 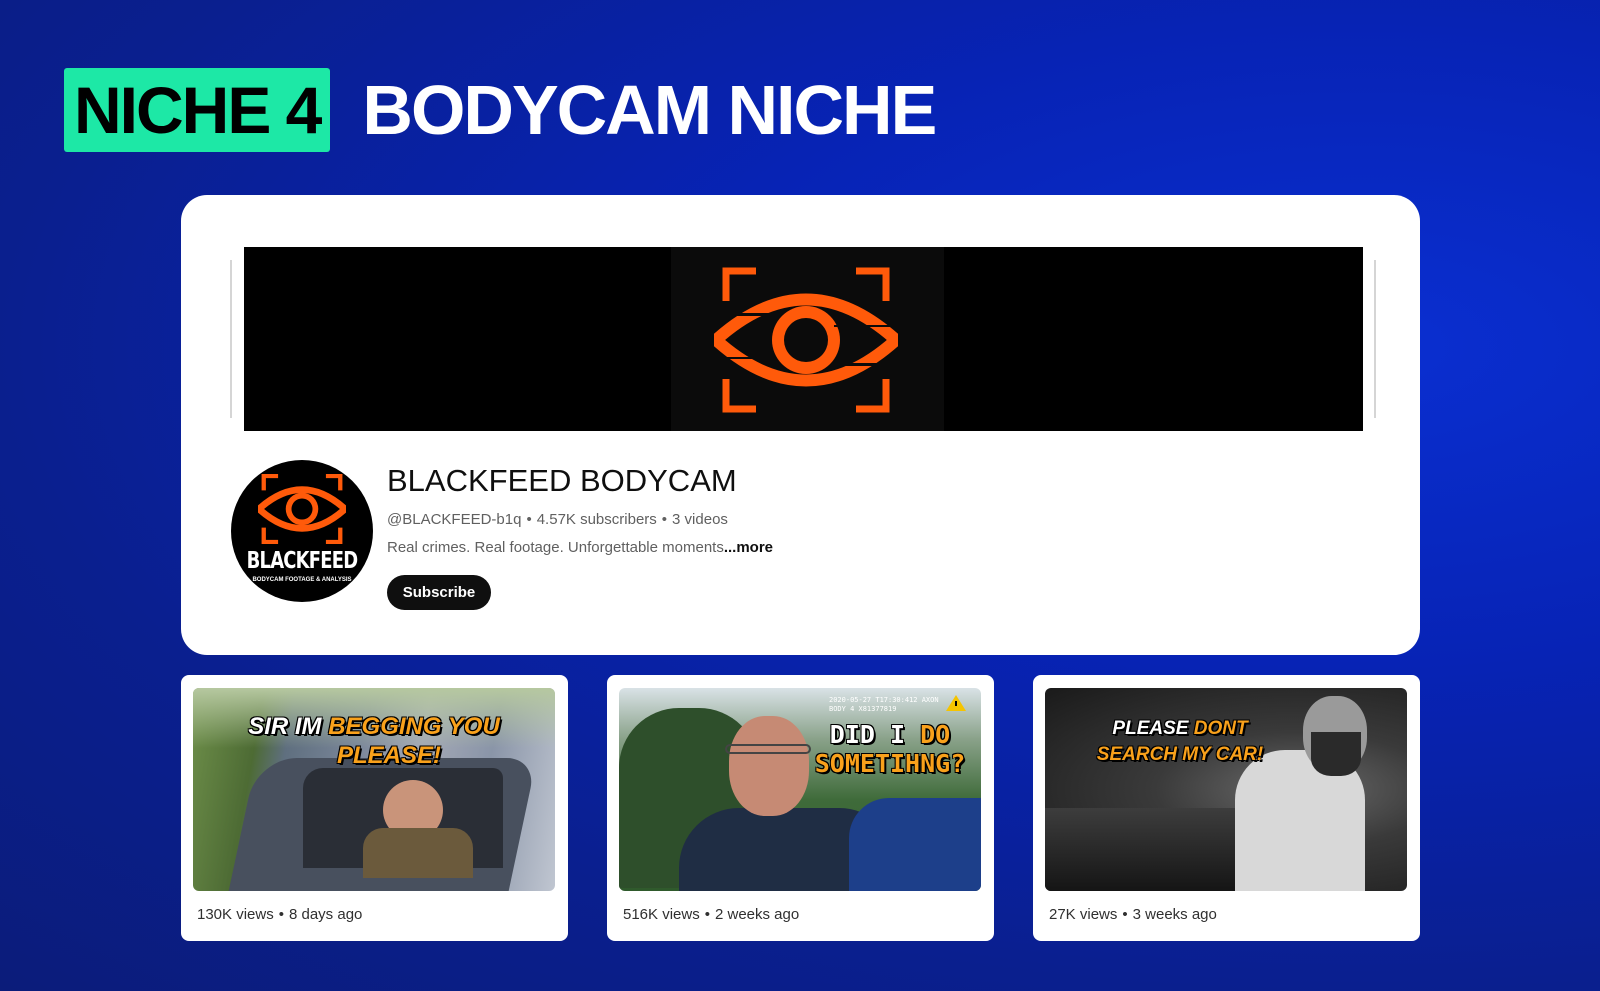 I want to click on video-stats: 130K views • 8 days ago, so click(x=279, y=914).